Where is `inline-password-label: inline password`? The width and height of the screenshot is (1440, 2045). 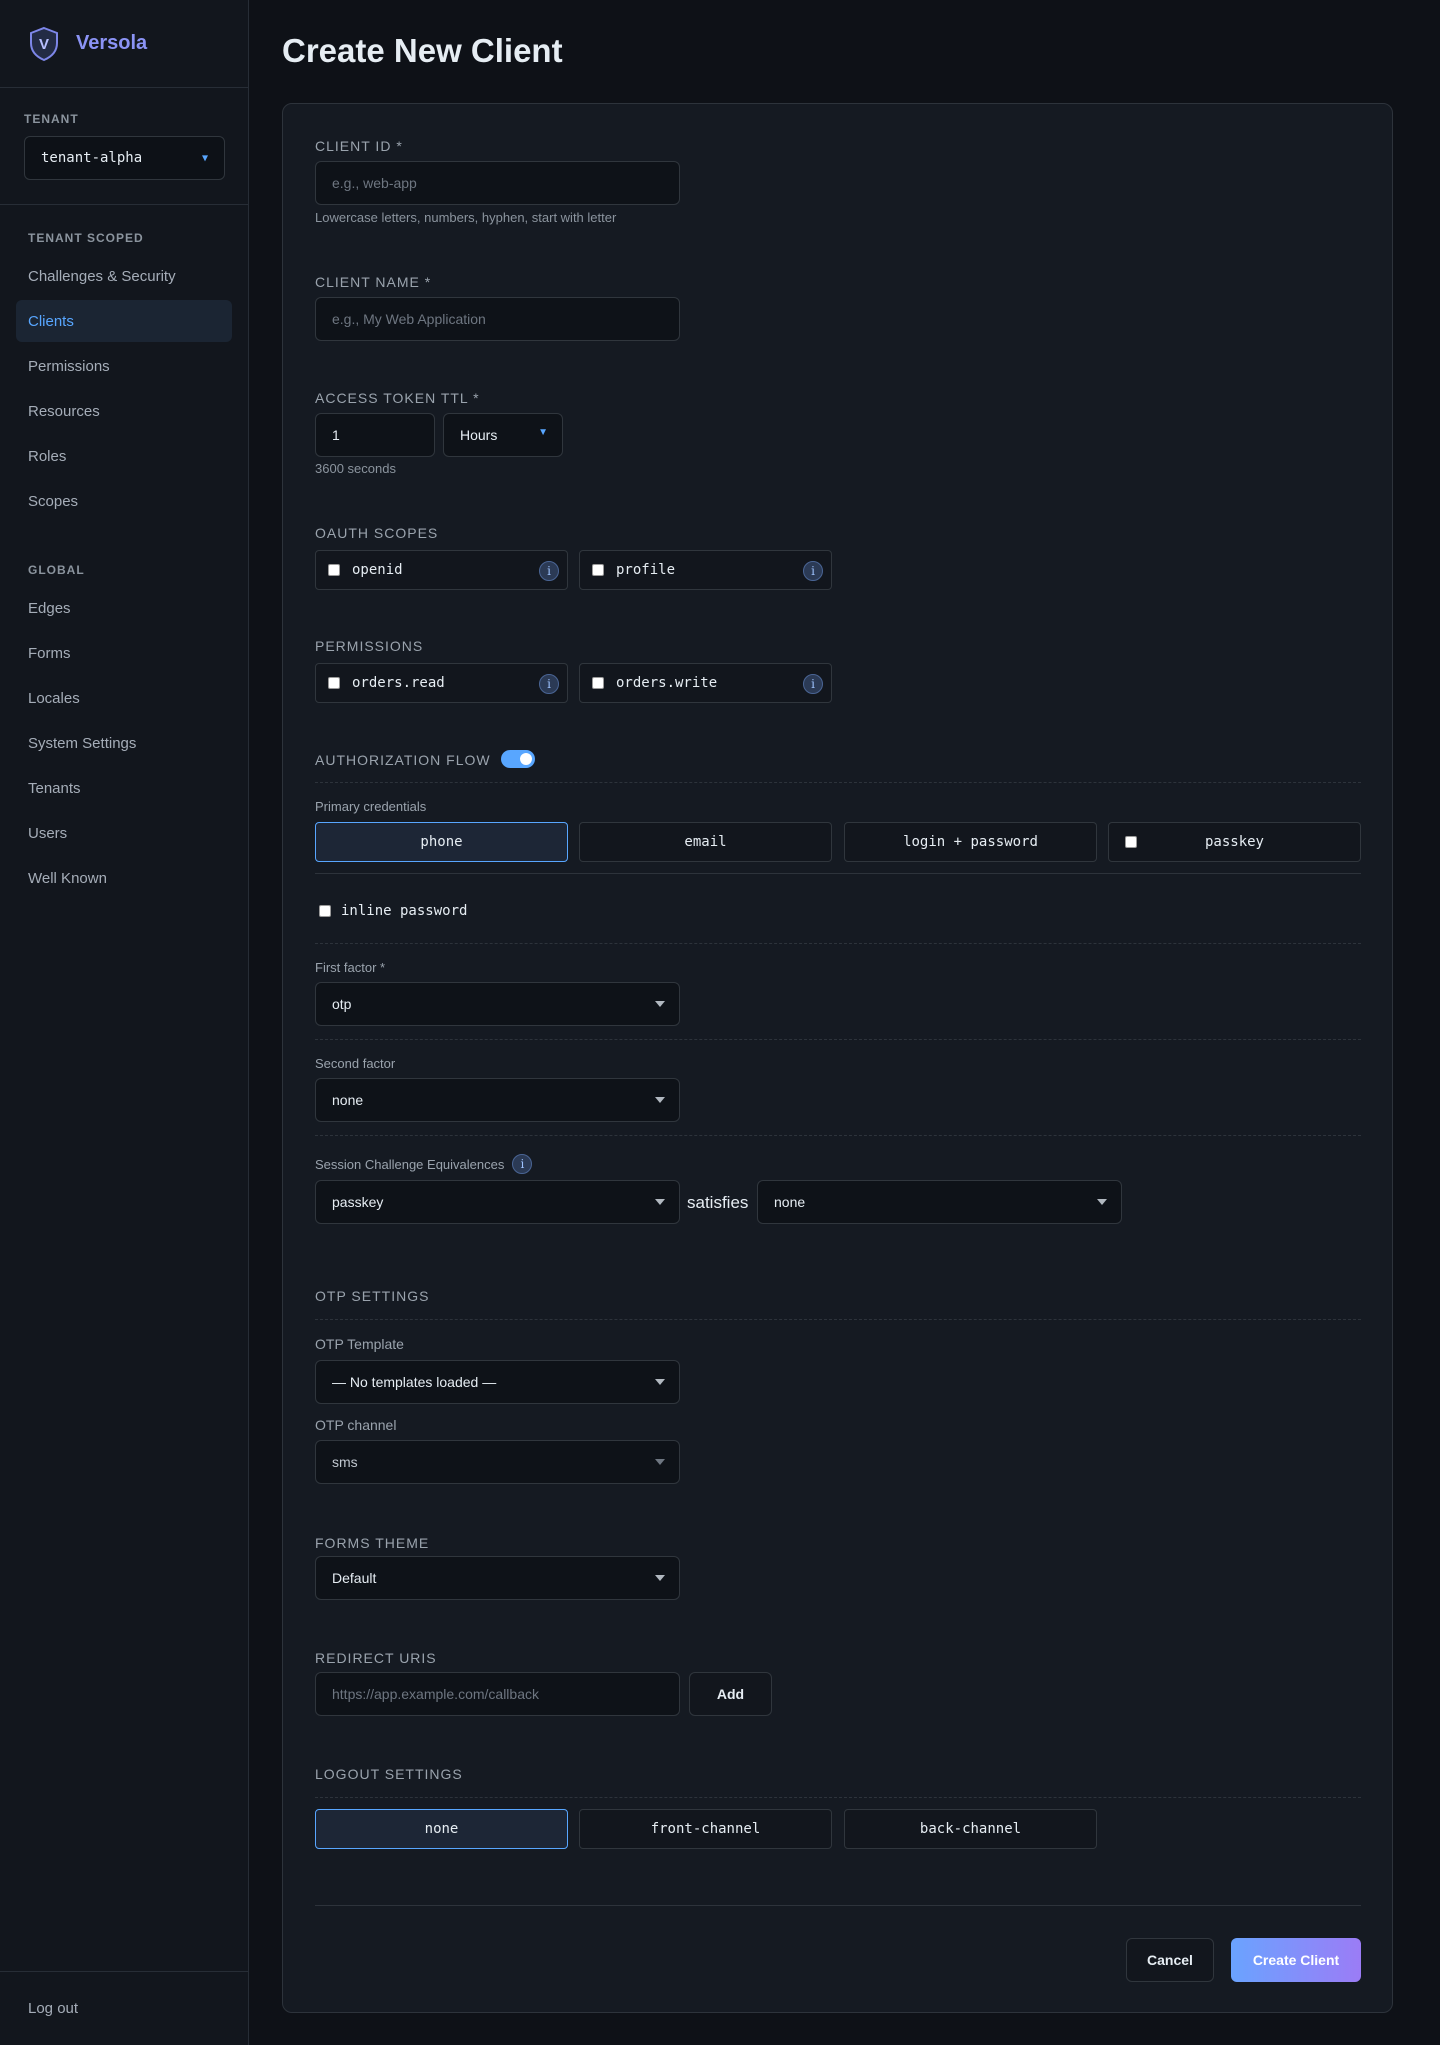
inline-password-label: inline password is located at coordinates (404, 911).